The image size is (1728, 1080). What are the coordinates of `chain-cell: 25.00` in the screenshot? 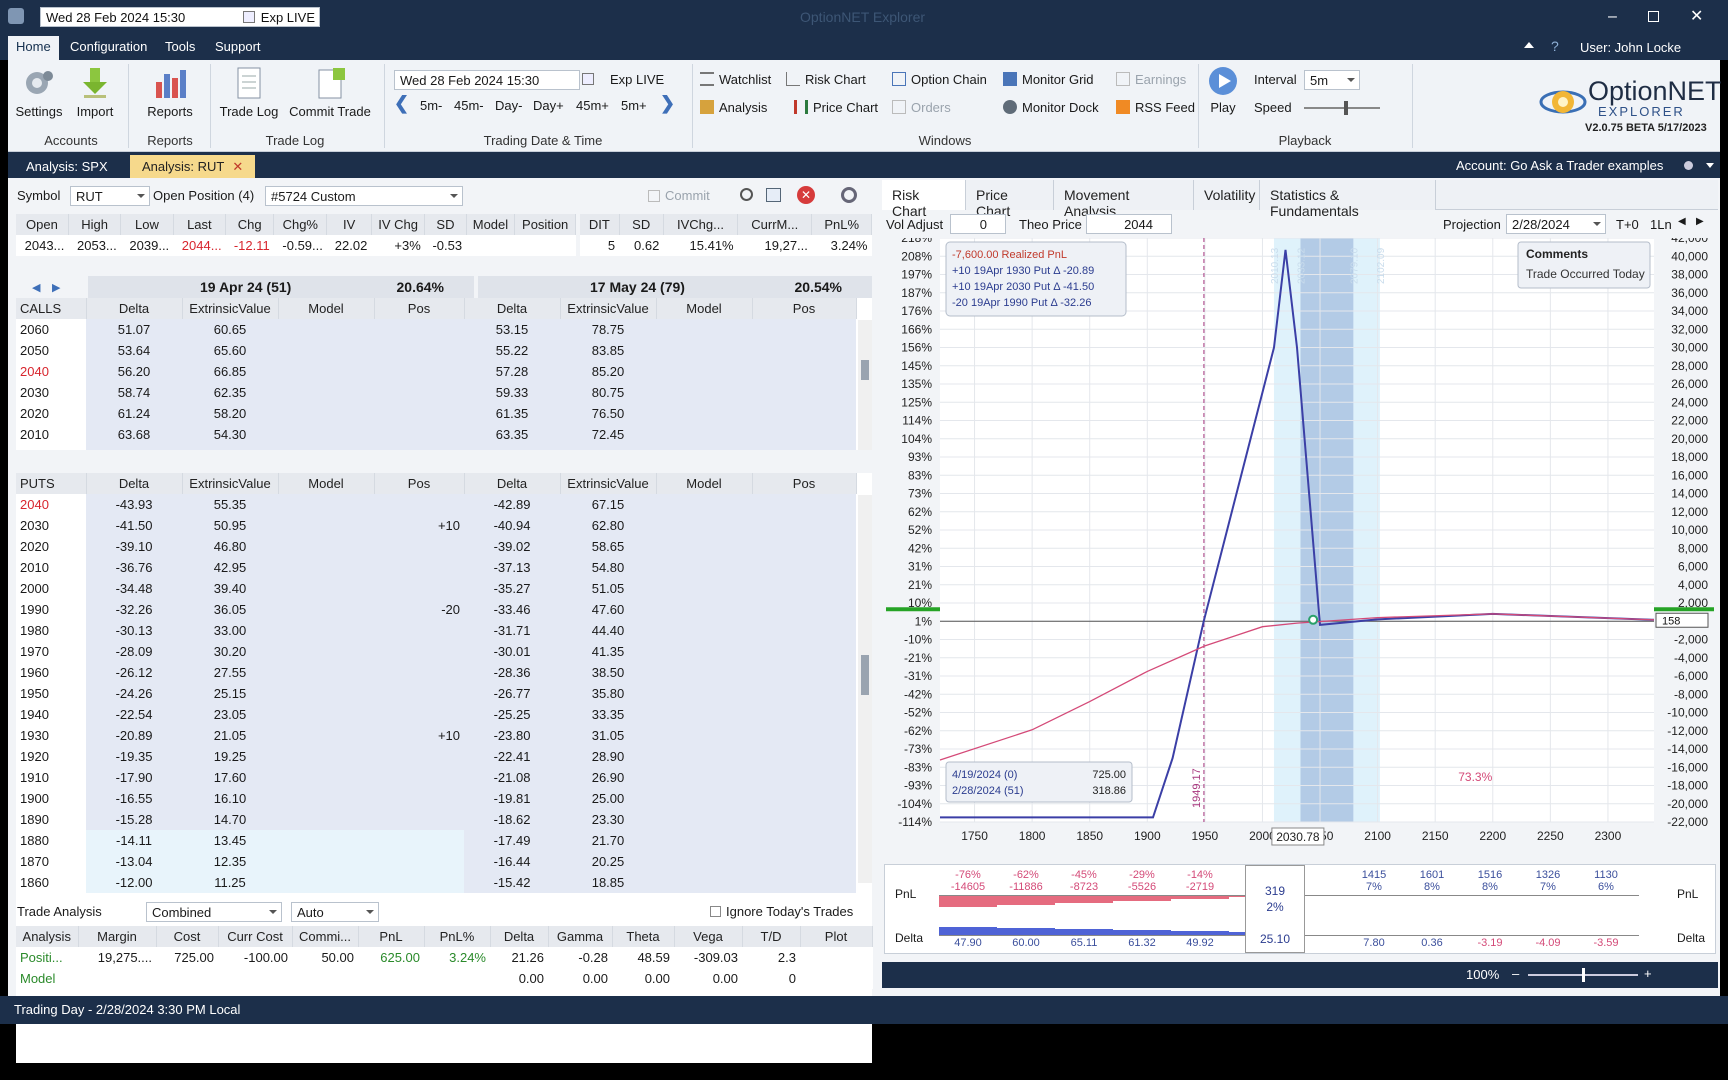 It's located at (608, 798).